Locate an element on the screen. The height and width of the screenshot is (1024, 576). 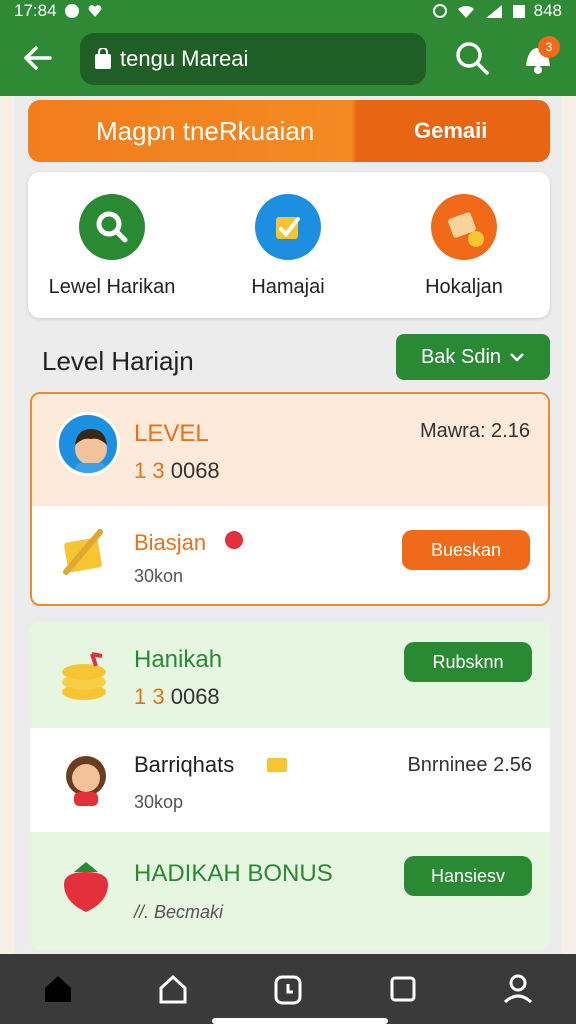
square-icon is located at coordinates (403, 989).